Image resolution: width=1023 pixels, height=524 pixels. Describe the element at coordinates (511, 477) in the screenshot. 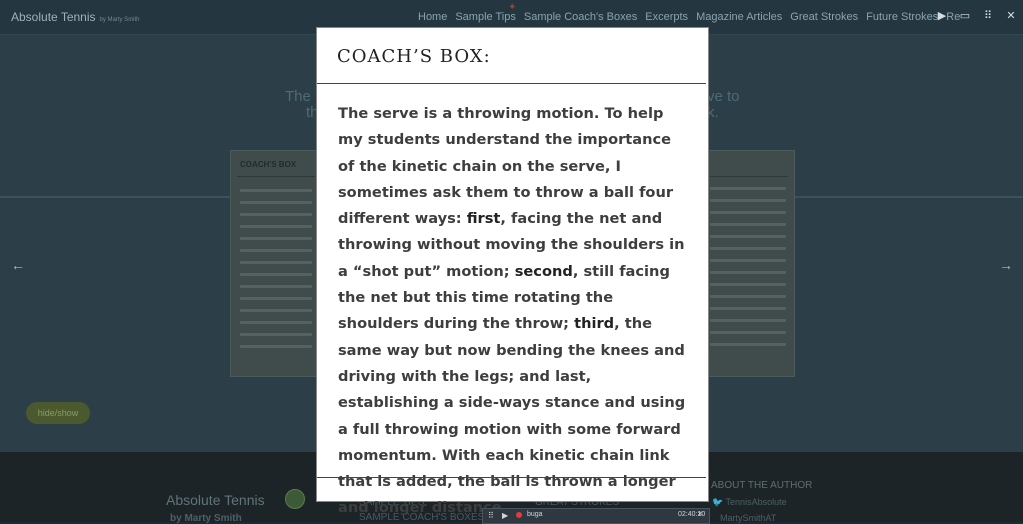

I see `modal-bottom-rule` at that location.